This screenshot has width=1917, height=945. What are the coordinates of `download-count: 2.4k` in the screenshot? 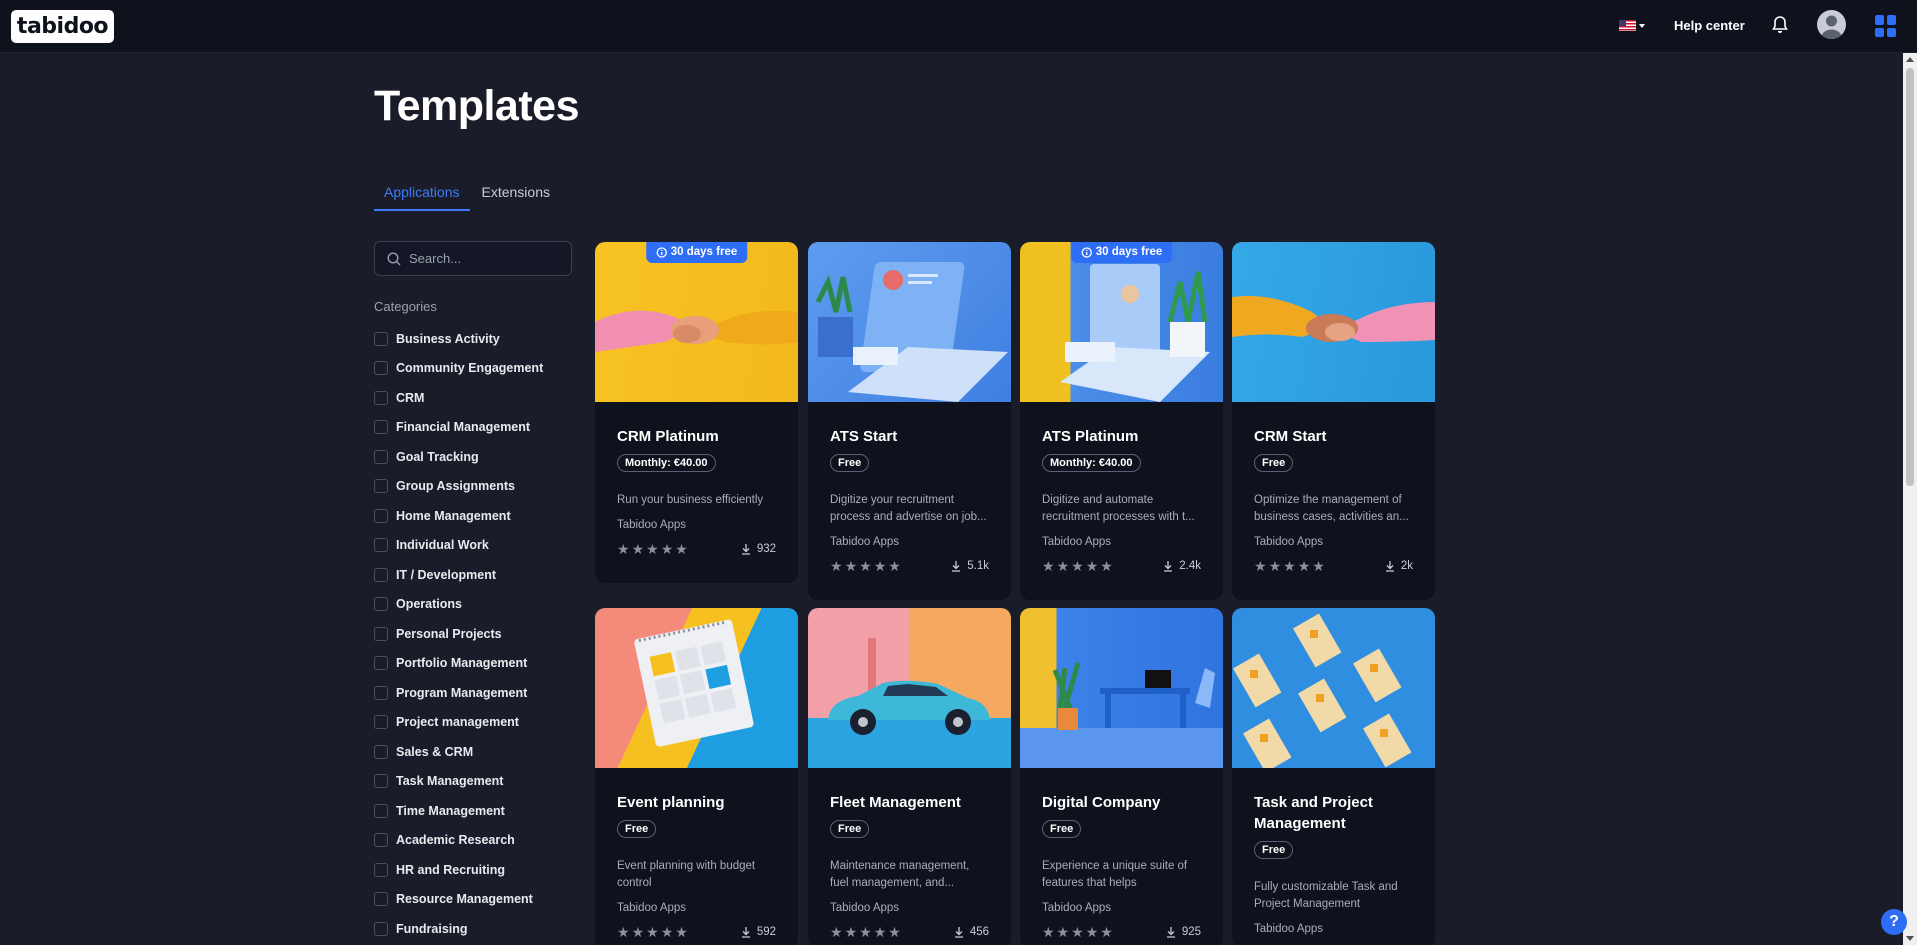 It's located at (1182, 566).